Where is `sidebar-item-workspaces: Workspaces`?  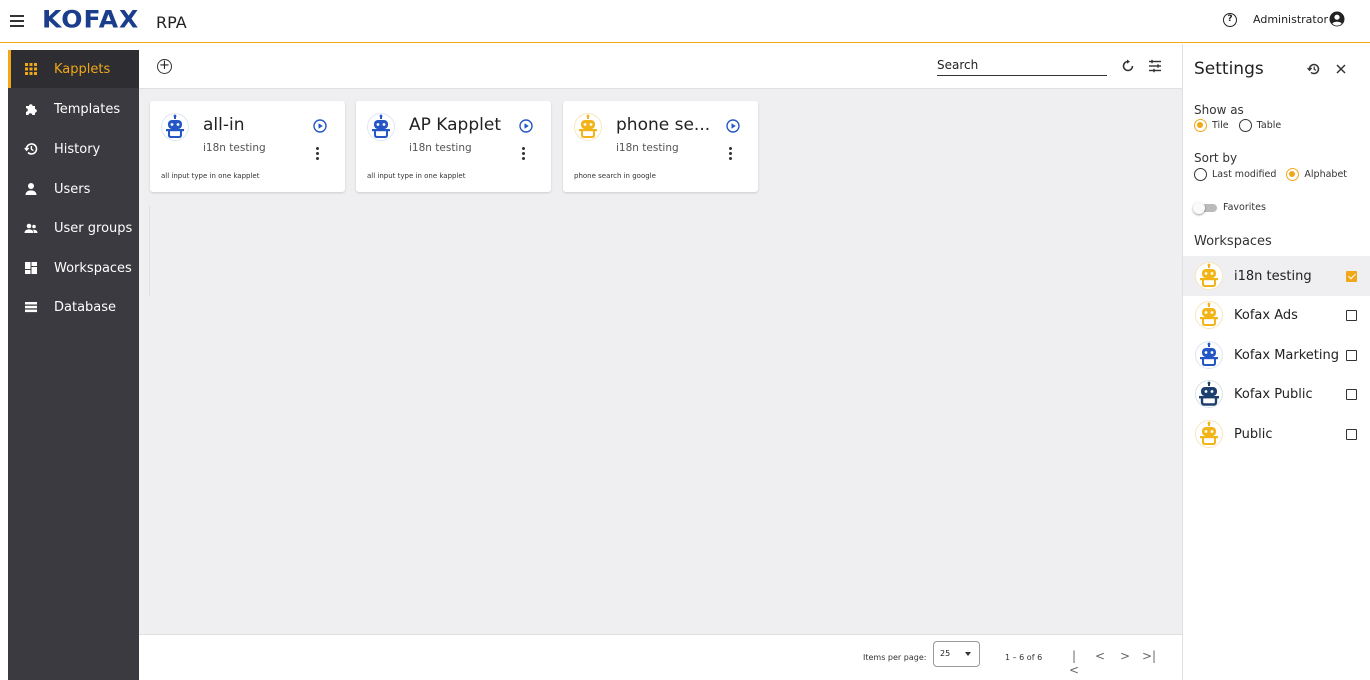 sidebar-item-workspaces: Workspaces is located at coordinates (73, 268).